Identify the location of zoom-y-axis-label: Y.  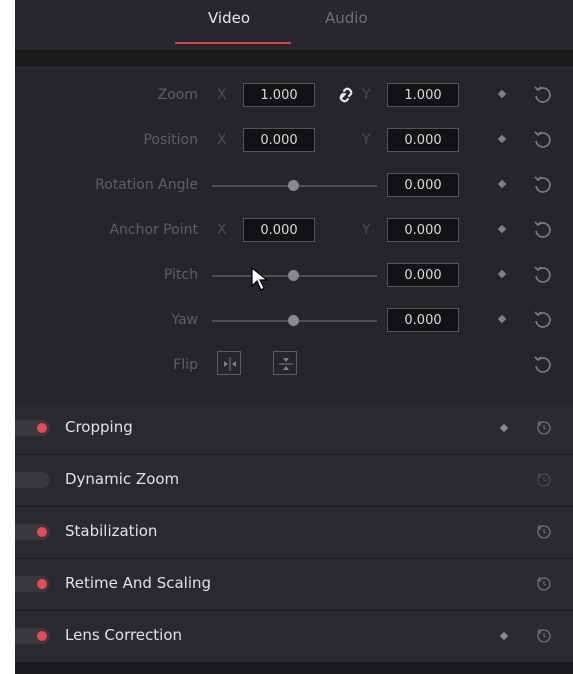
(366, 95).